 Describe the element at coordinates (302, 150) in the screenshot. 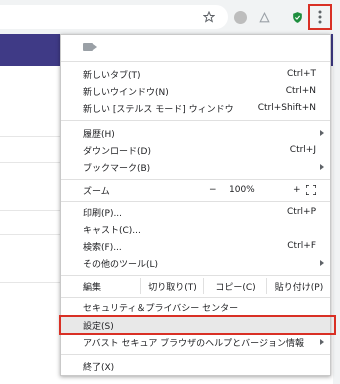

I see `downloads-shortcut: Ctrl+J` at that location.